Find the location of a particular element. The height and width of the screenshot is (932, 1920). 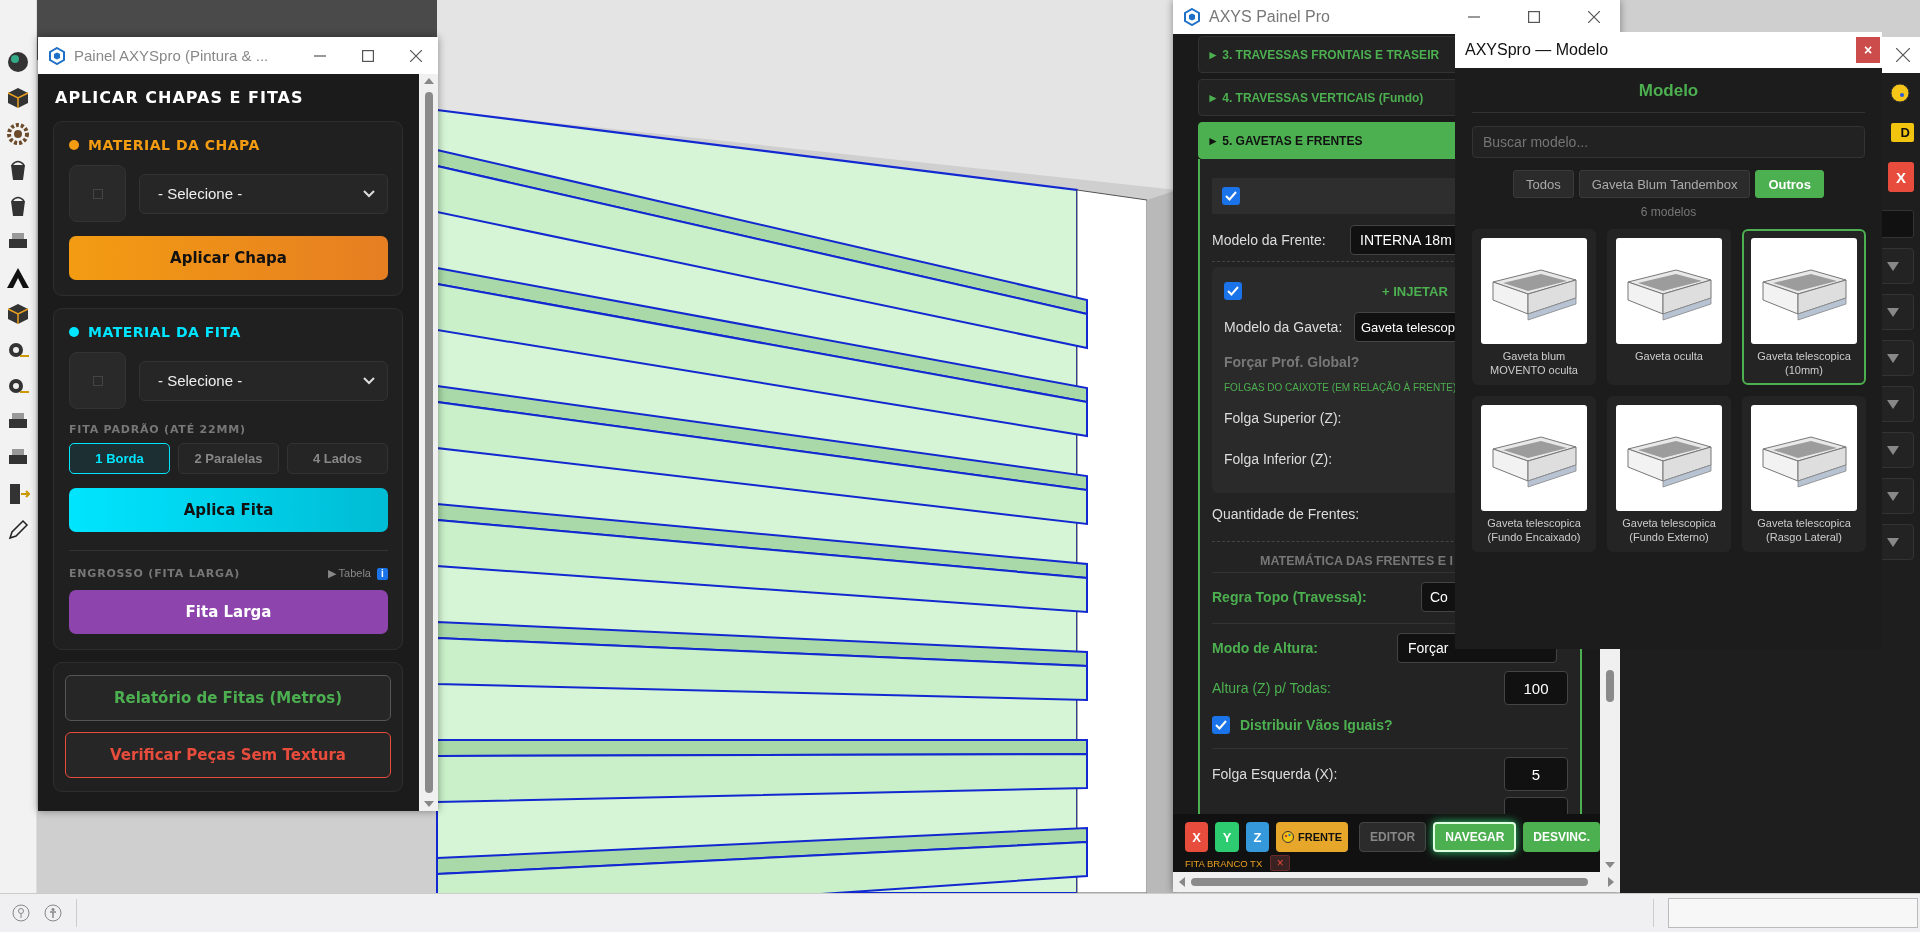

gear-icon is located at coordinates (18, 134).